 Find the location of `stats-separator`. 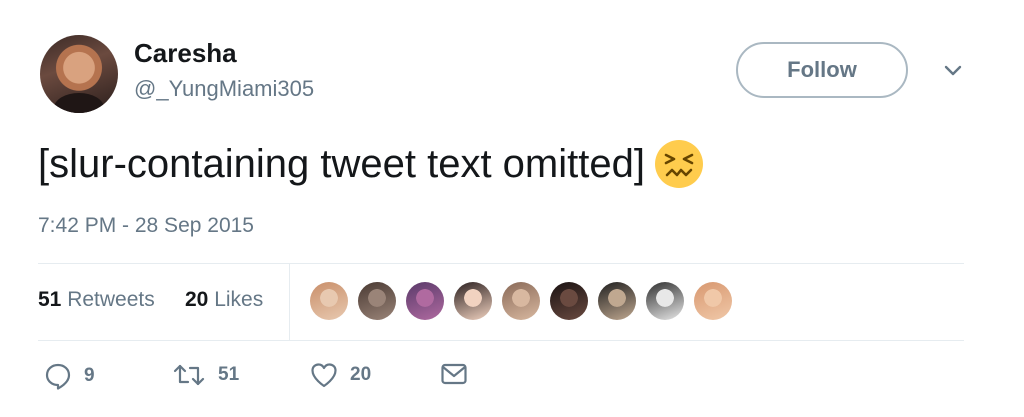

stats-separator is located at coordinates (289, 302).